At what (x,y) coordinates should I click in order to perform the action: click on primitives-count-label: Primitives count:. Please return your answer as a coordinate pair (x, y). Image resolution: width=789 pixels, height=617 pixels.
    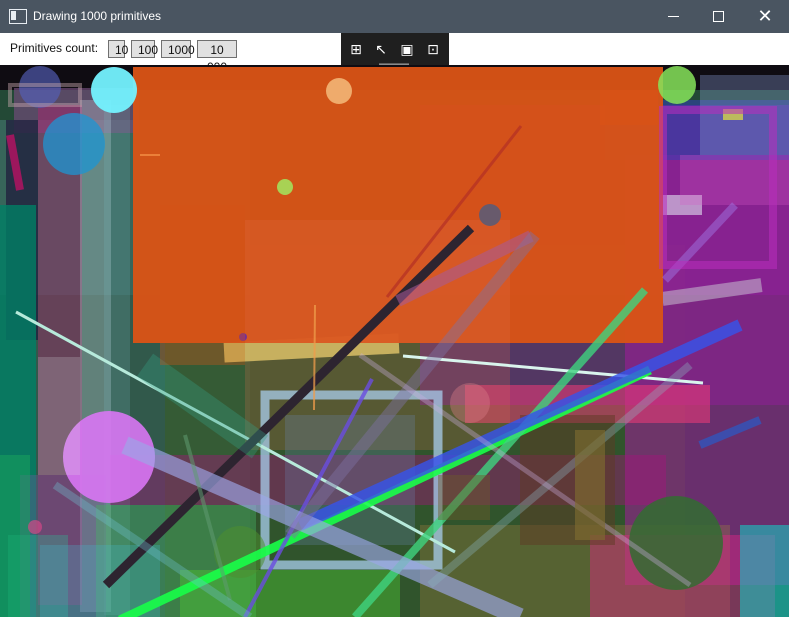
    Looking at the image, I should click on (54, 48).